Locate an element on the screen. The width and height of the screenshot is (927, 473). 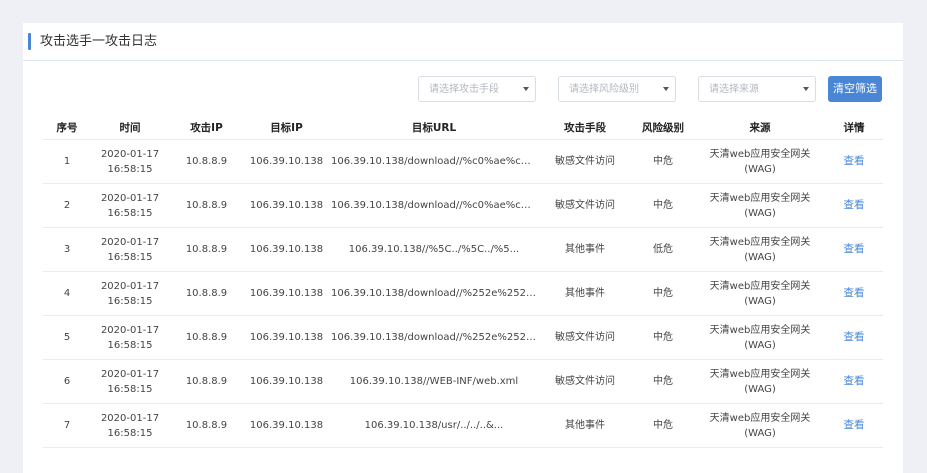
row-index: 2 is located at coordinates (67, 205).